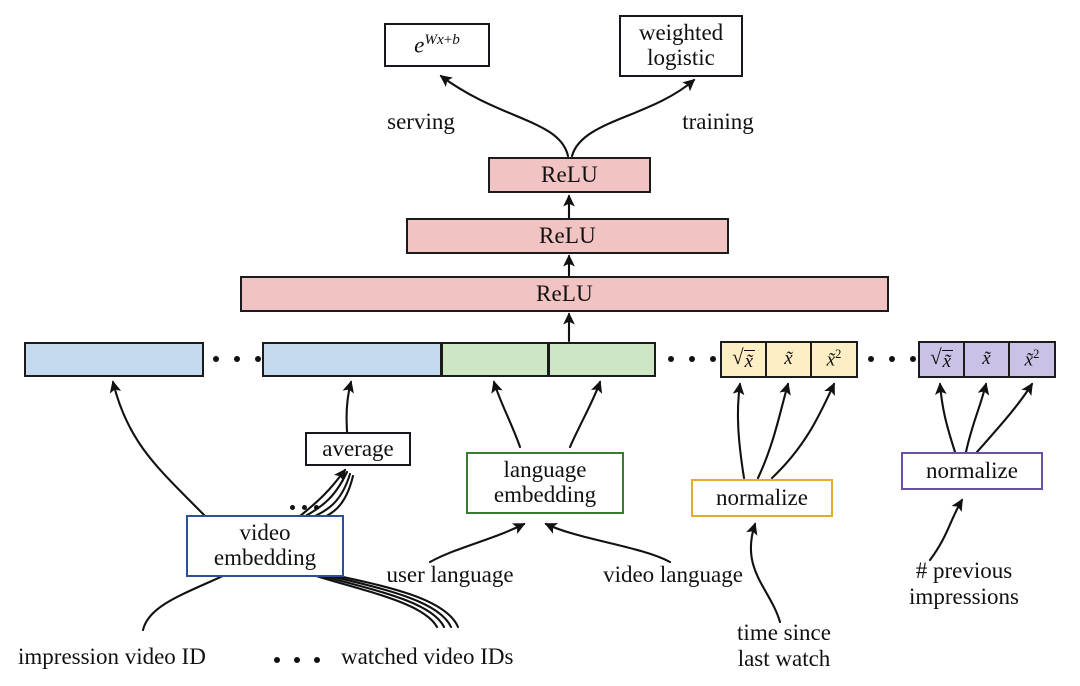 This screenshot has width=1080, height=686. I want to click on ellipsis-language-to-time, so click(692, 359).